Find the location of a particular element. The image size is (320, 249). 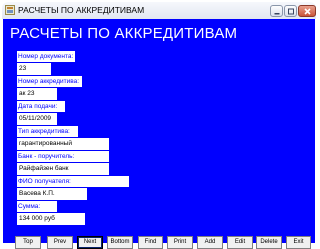

title-bar: РАСЧЕТЫ ПО АККРЕДИТИВАМ is located at coordinates (159, 10).